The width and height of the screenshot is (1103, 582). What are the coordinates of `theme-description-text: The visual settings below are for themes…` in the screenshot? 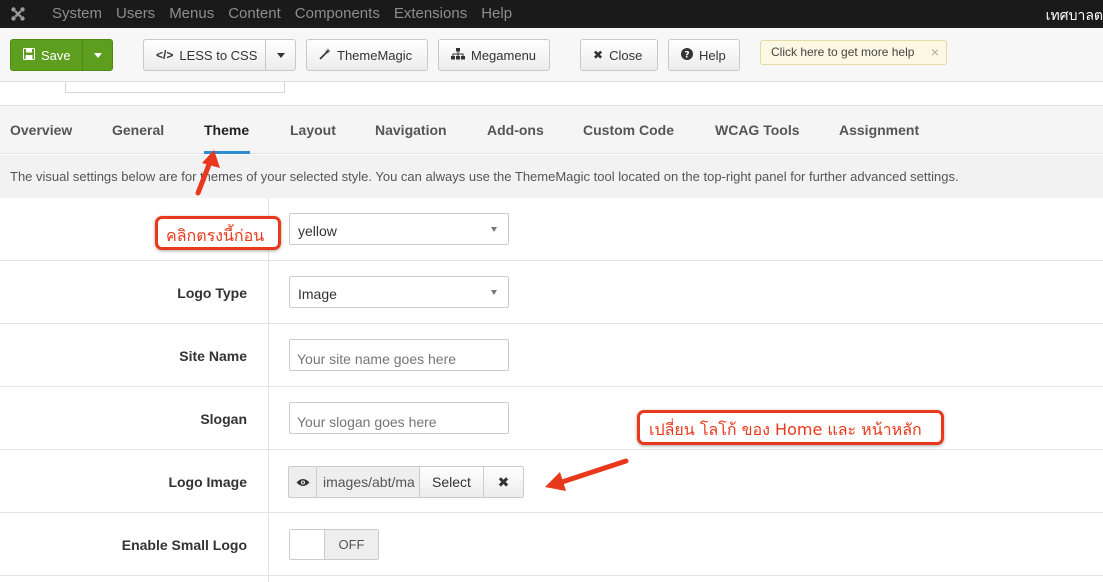 It's located at (484, 176).